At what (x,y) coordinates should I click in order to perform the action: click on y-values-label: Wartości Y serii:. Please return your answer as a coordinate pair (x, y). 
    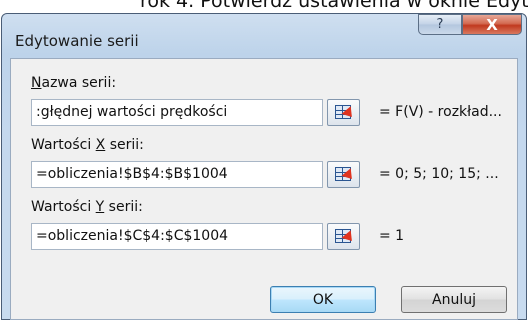
    Looking at the image, I should click on (87, 207).